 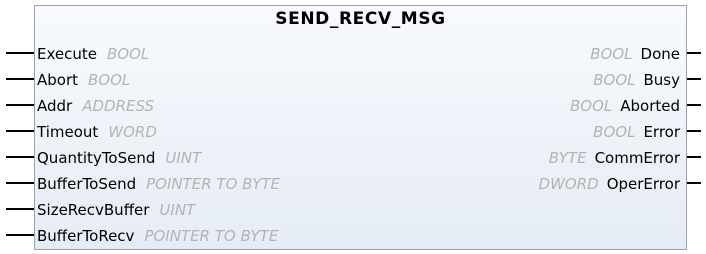 What do you see at coordinates (643, 184) in the screenshot?
I see `pin-name: OperError` at bounding box center [643, 184].